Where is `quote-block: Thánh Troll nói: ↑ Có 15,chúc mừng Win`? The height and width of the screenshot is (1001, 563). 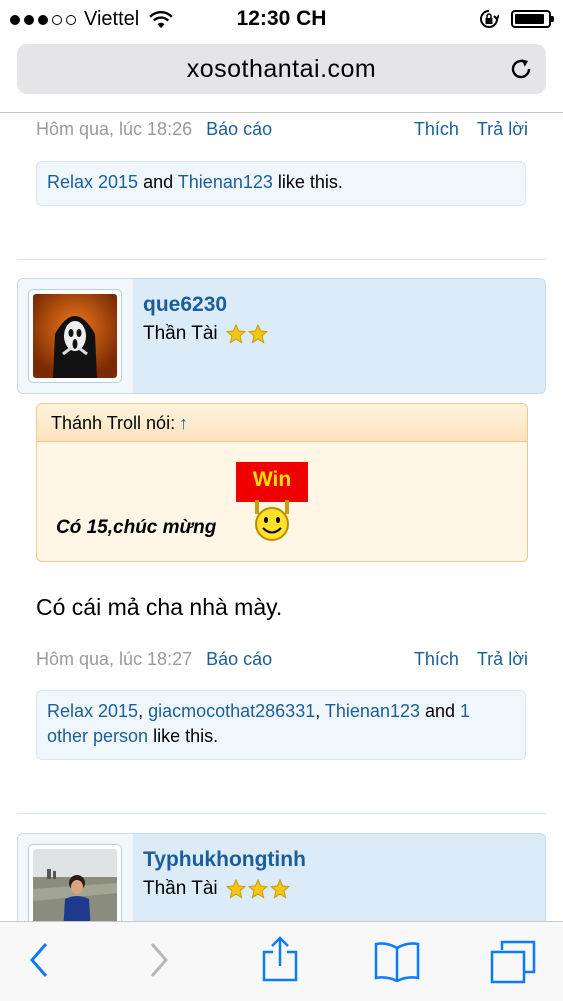 quote-block: Thánh Troll nói: ↑ Có 15,chúc mừng Win is located at coordinates (282, 482).